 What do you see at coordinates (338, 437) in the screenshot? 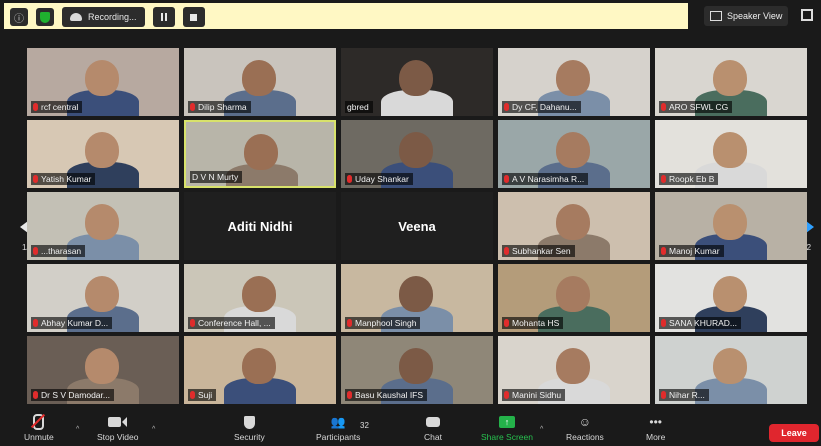
I see `participants-label: Participants` at bounding box center [338, 437].